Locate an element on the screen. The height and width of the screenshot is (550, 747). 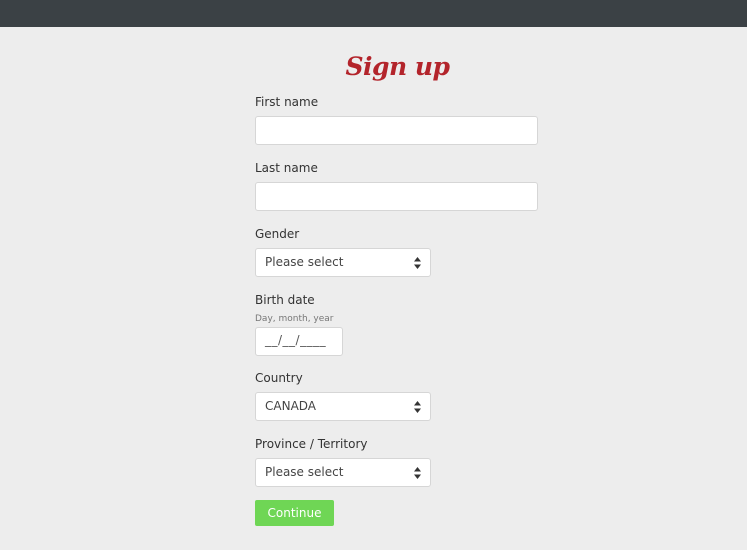
gender-selected-value: Please select is located at coordinates (304, 262).